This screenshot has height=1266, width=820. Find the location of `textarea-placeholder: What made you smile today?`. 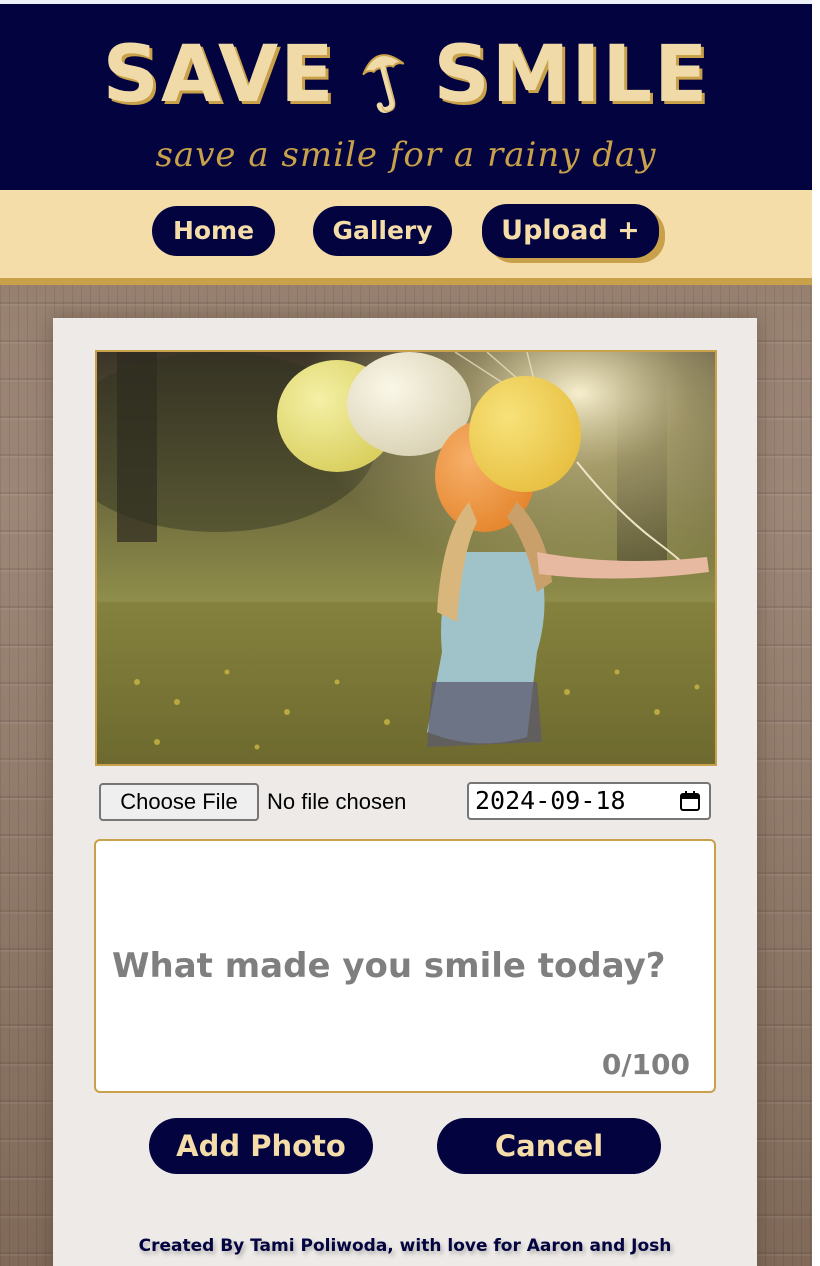

textarea-placeholder: What made you smile today? is located at coordinates (389, 966).